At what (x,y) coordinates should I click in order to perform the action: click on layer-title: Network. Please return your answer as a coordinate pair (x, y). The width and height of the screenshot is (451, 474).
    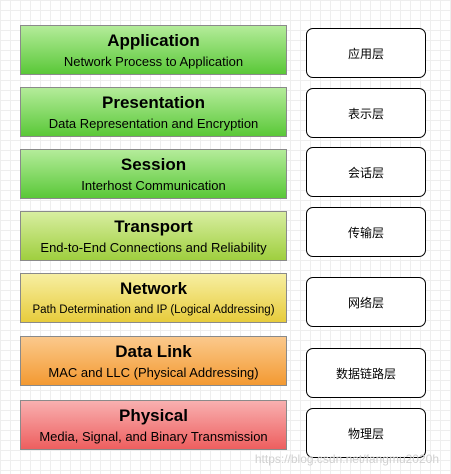
    Looking at the image, I should click on (153, 288).